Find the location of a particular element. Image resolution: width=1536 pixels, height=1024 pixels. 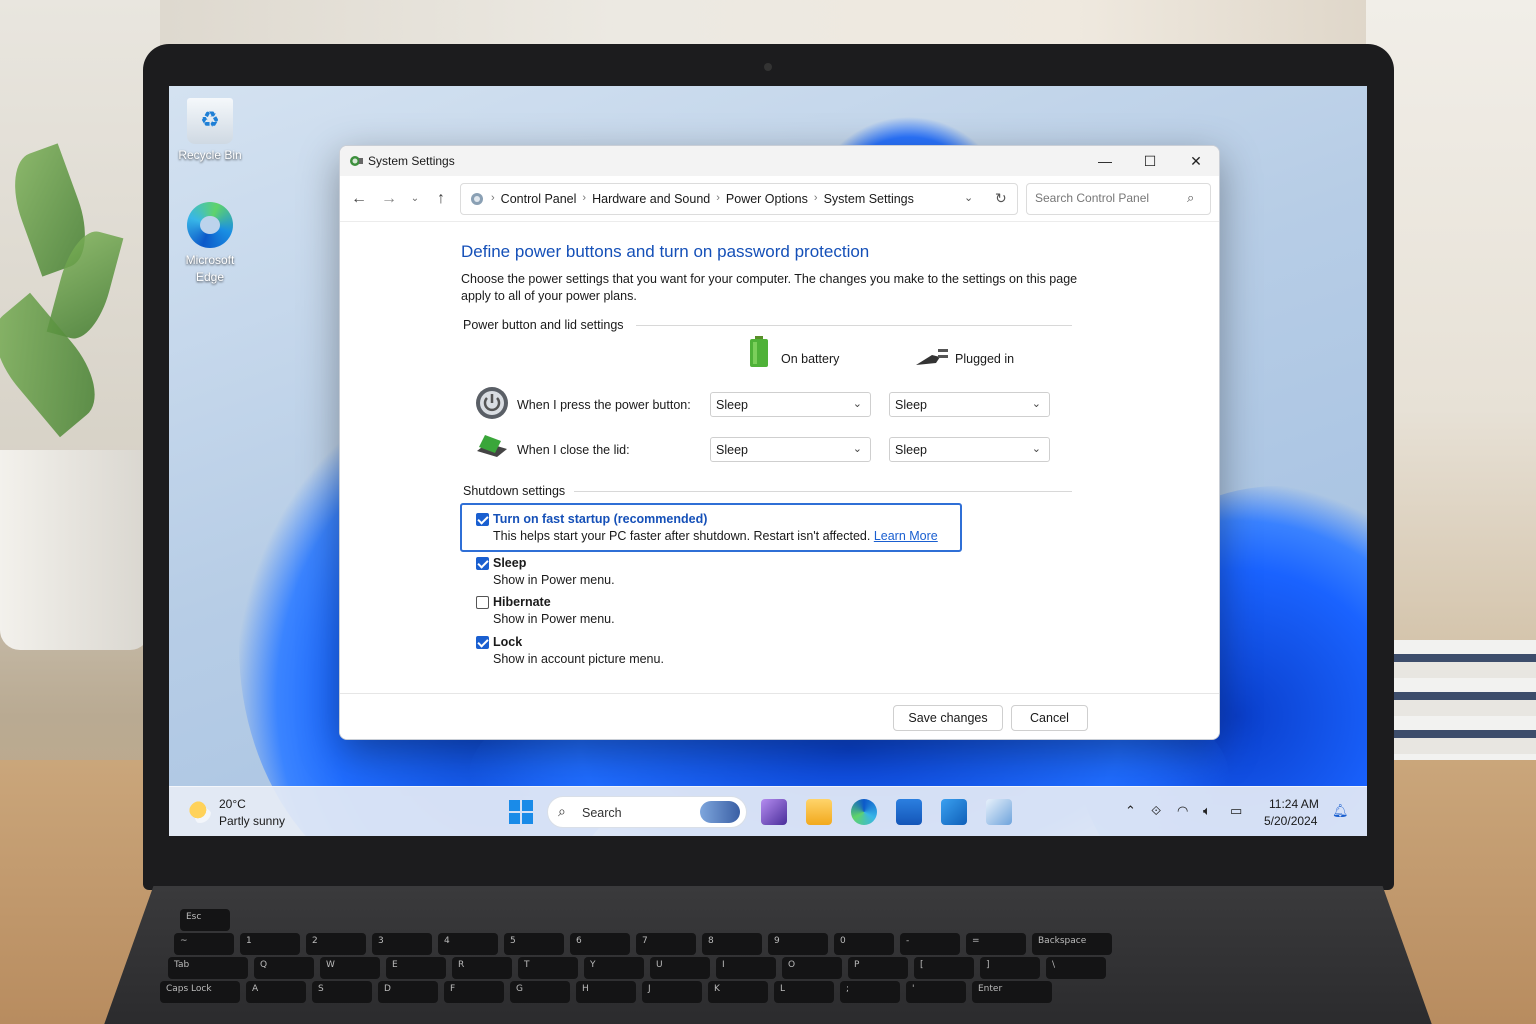

desktop-icon-recycle-bin: Recycle Bin is located at coordinates (210, 130).